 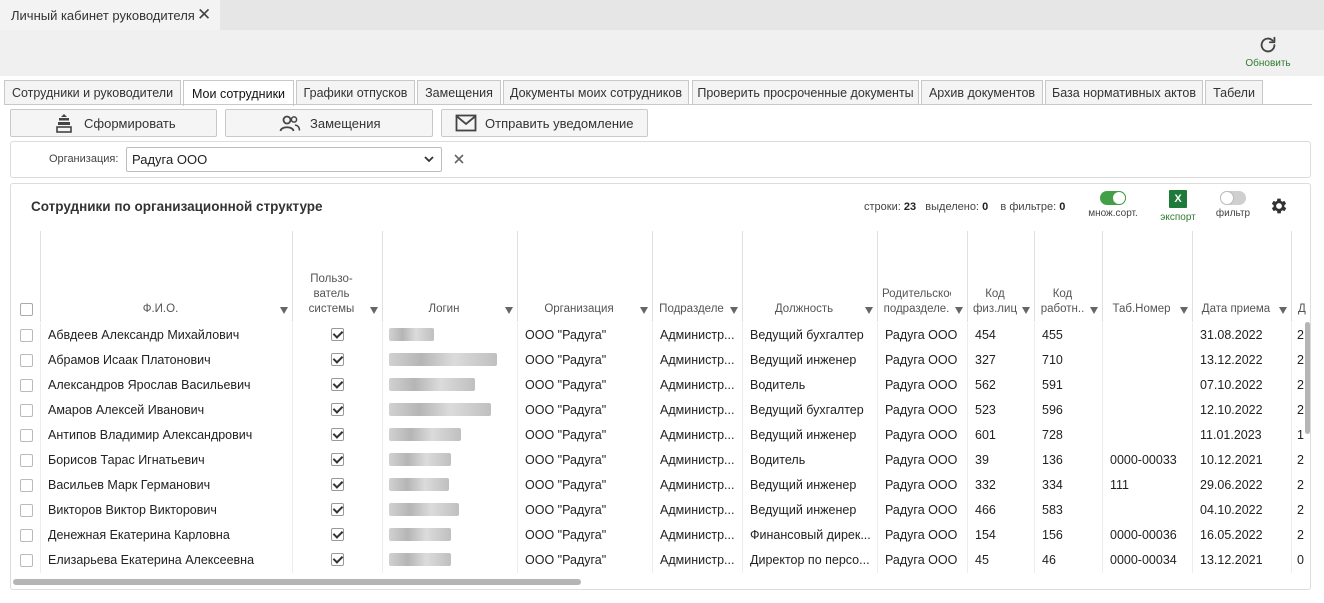 I want to click on tabs-divider, so click(x=658, y=104).